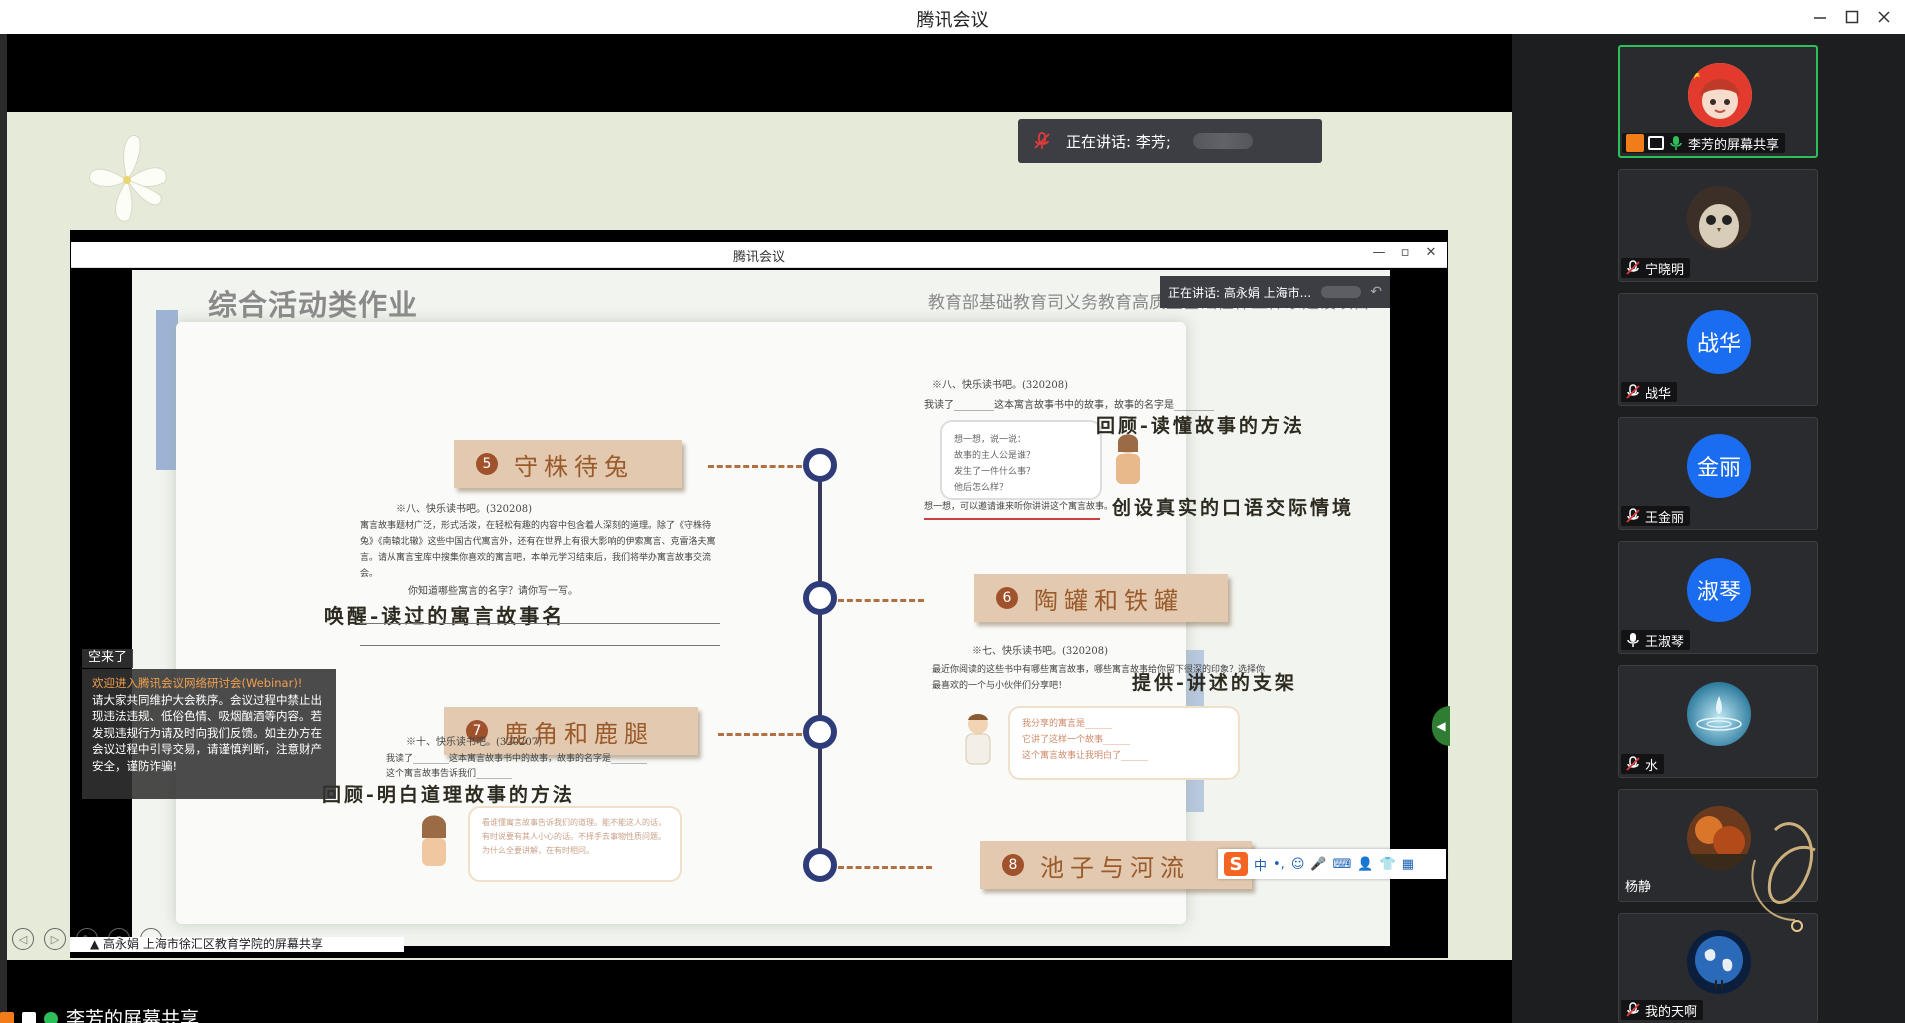  What do you see at coordinates (517, 759) in the screenshot?
I see `reading-body: 我读了________这本寓言故事书中的故事，故事的名字是________` at bounding box center [517, 759].